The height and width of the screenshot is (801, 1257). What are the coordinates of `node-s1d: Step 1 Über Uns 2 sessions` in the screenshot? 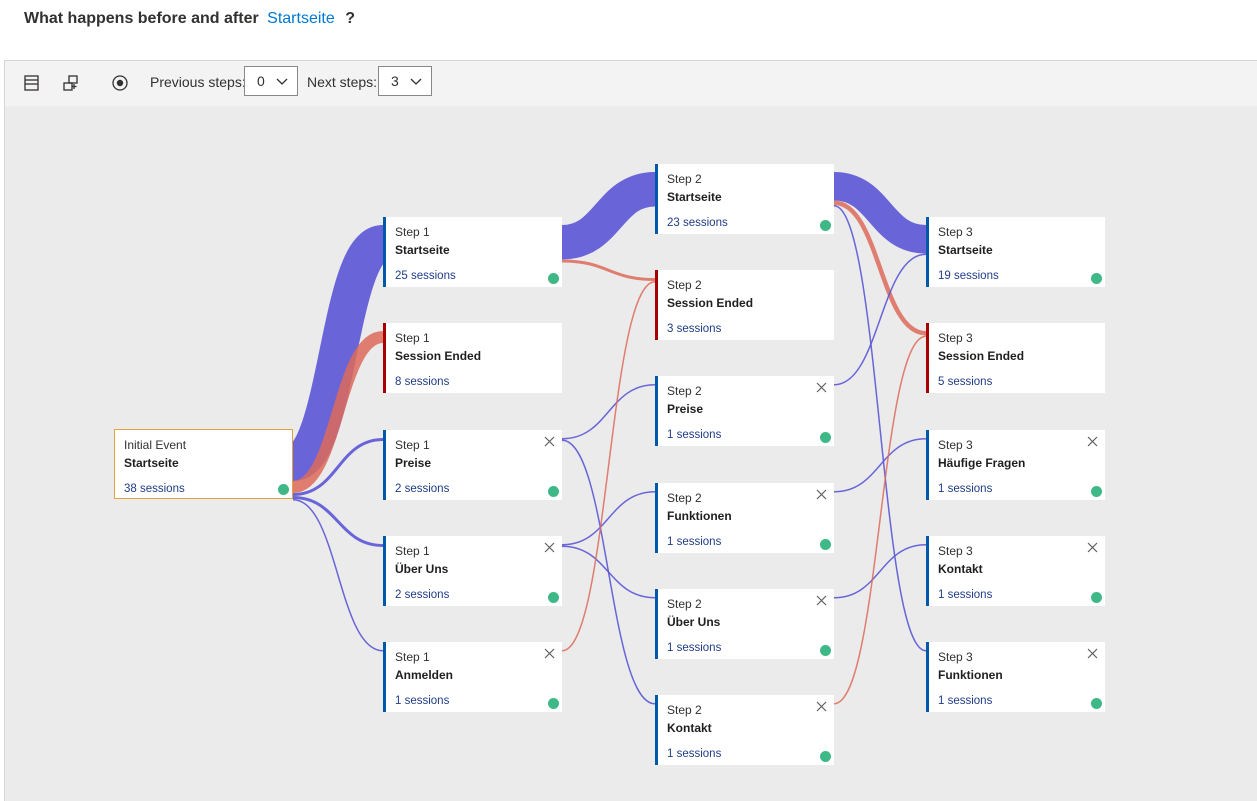 It's located at (472, 571).